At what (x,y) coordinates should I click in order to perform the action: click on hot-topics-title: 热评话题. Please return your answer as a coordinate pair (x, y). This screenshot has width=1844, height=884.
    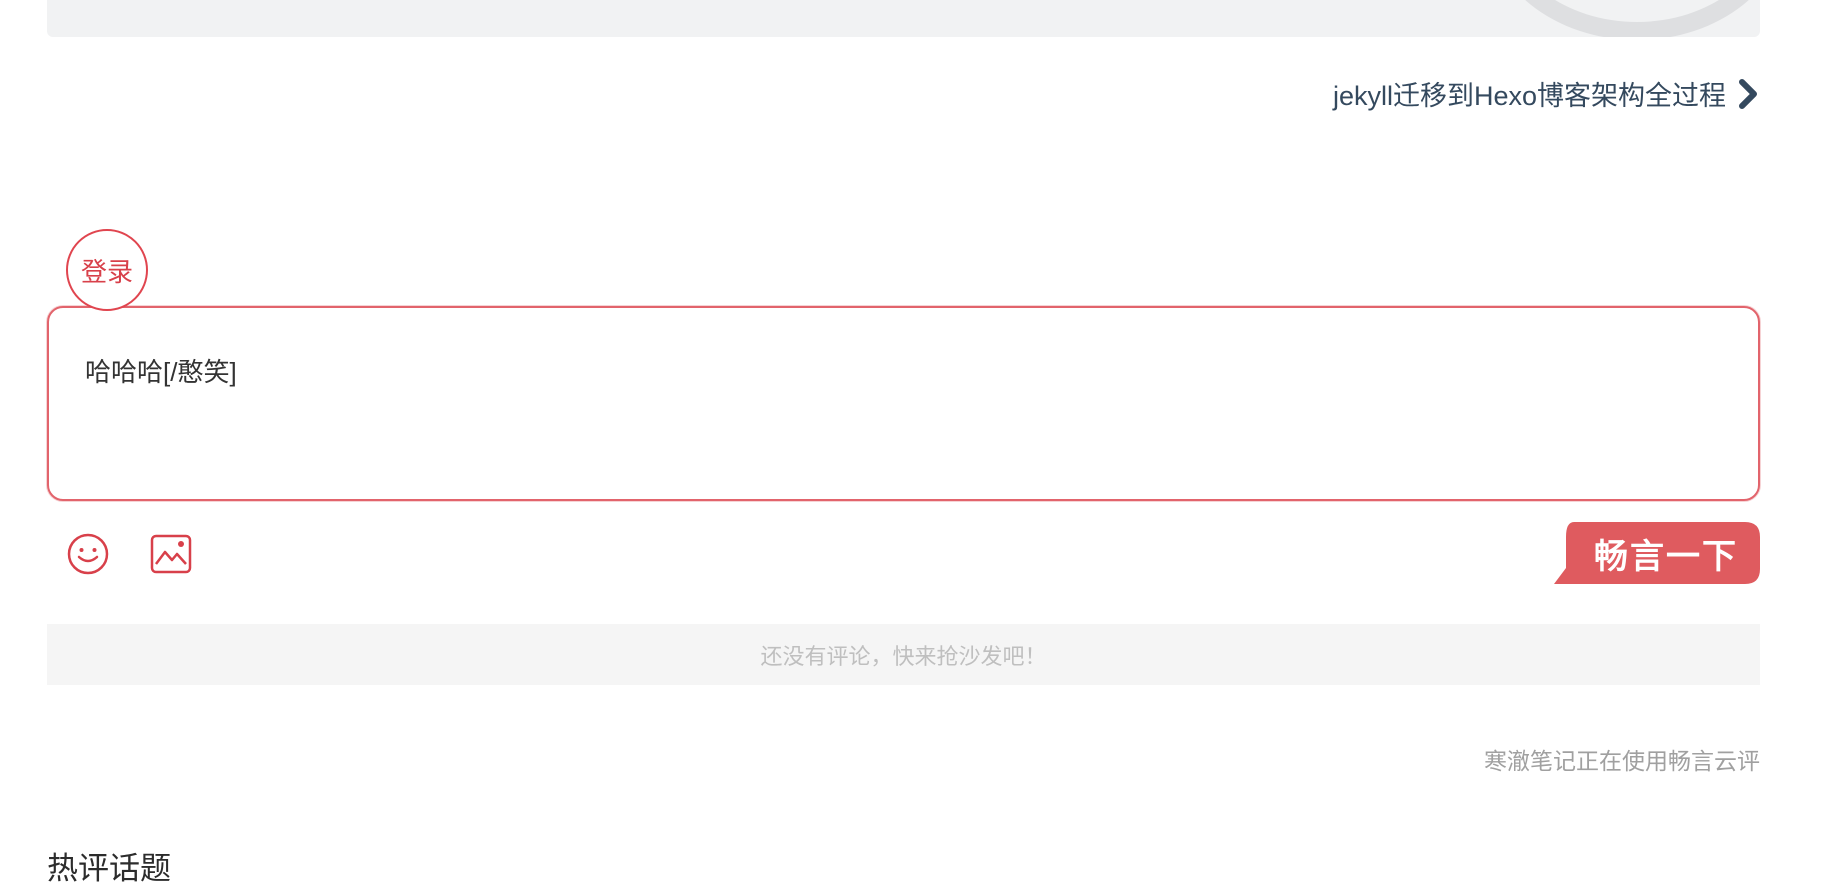
    Looking at the image, I should click on (109, 867).